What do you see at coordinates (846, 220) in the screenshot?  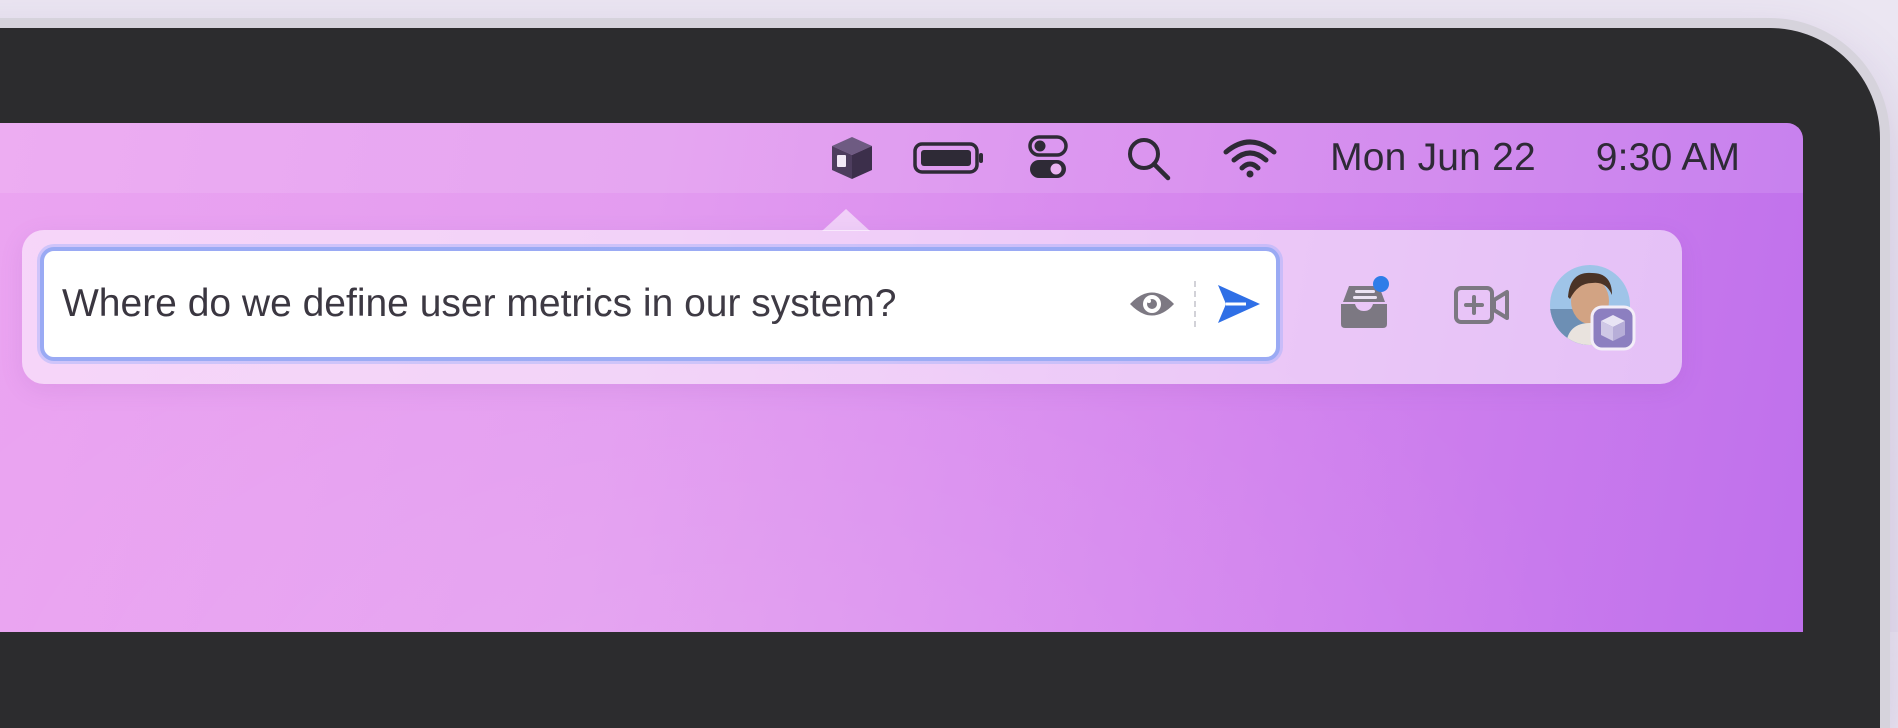 I see `popover-caret` at bounding box center [846, 220].